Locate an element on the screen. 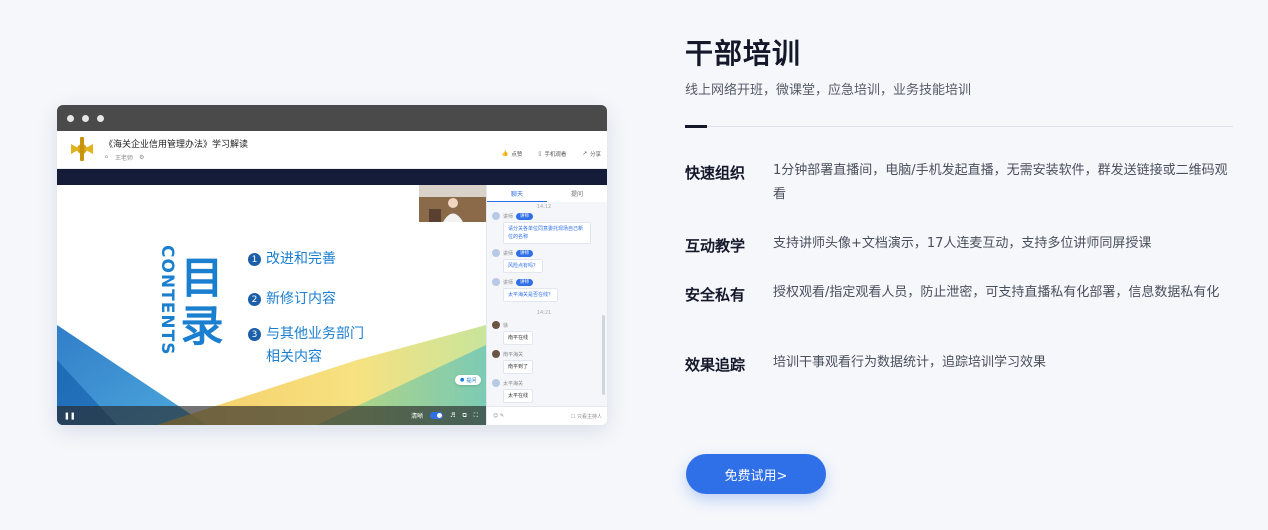  message-user: 太平海关 is located at coordinates (513, 383).